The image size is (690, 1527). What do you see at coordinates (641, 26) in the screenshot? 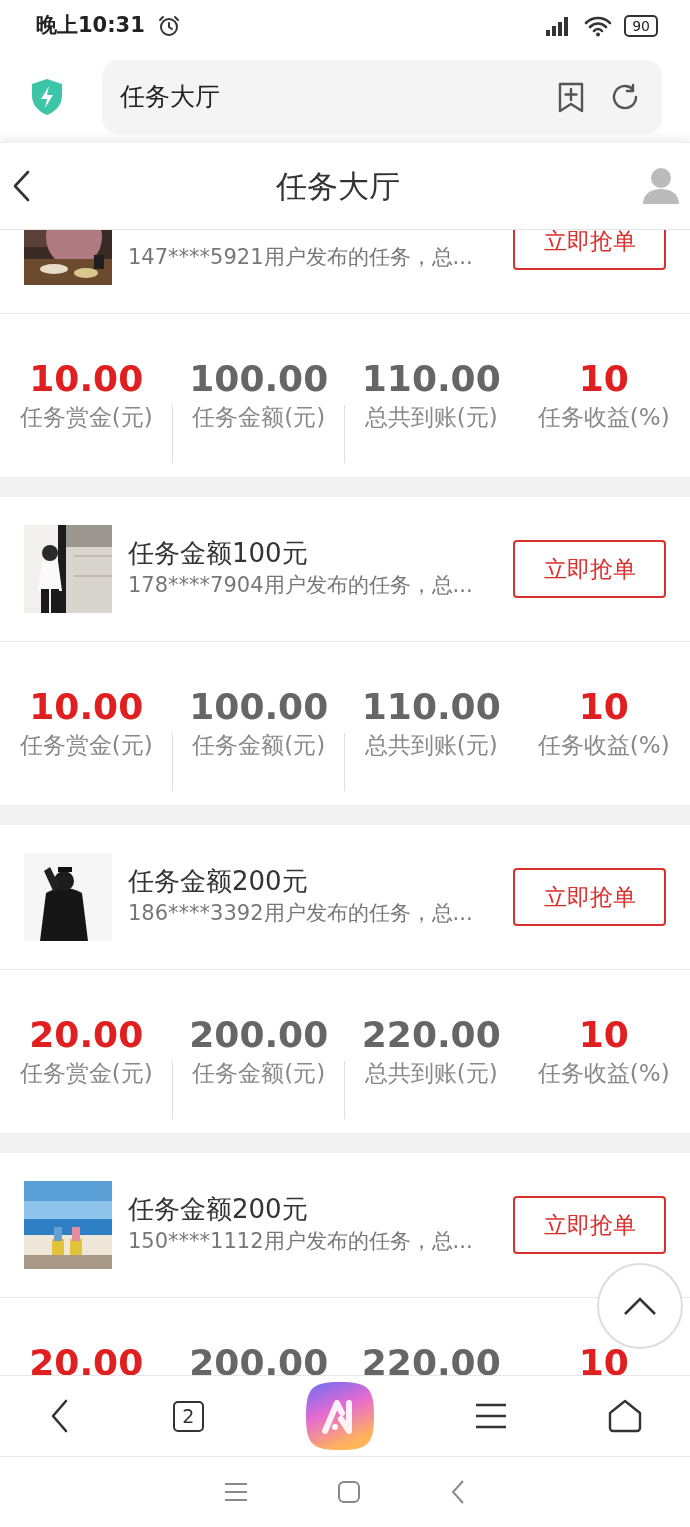
I see `battery-indicator: 90` at bounding box center [641, 26].